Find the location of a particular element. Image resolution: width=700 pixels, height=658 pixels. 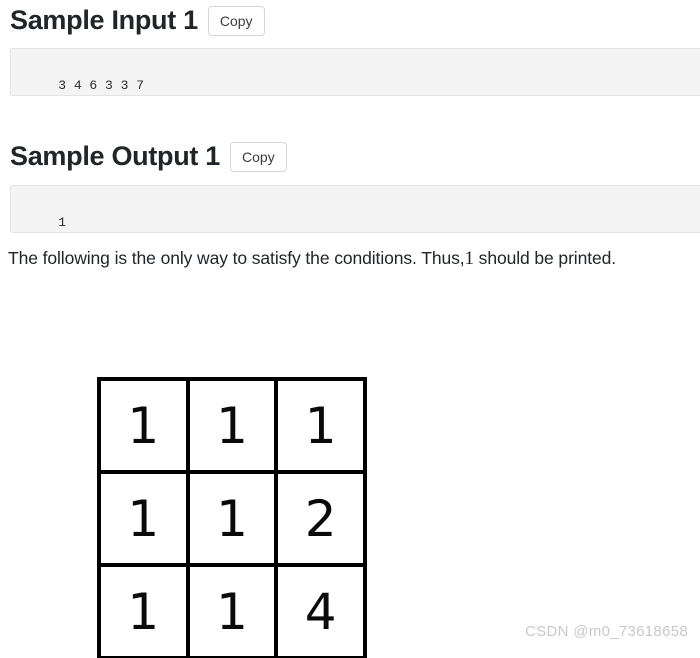

sample-input-code-block: 3 4 6 3 3 7 is located at coordinates (355, 72).